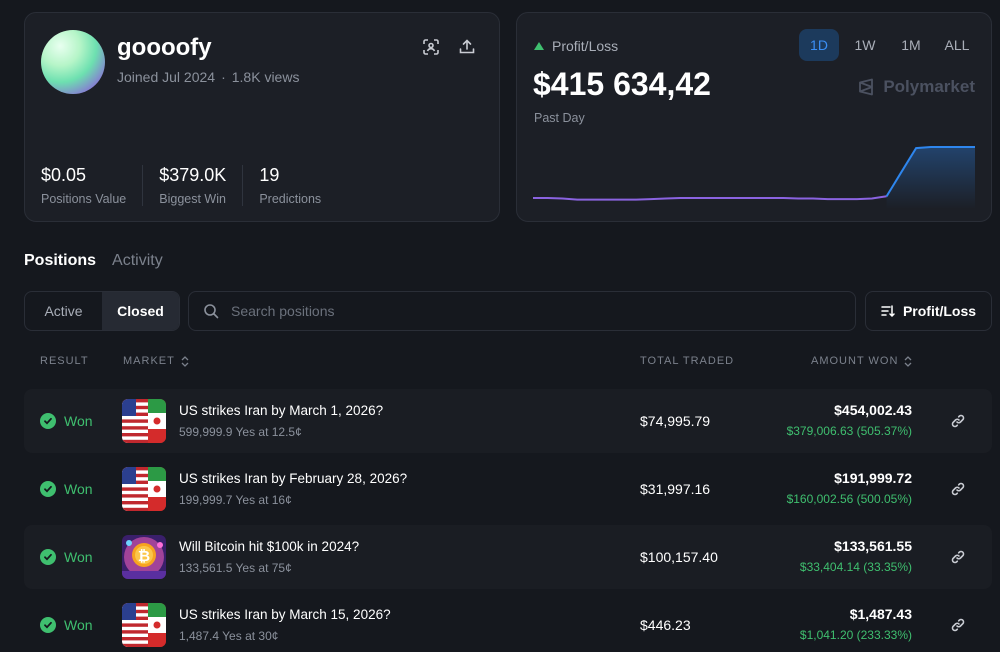 This screenshot has height=652, width=1000. I want to click on share-icon, so click(467, 47).